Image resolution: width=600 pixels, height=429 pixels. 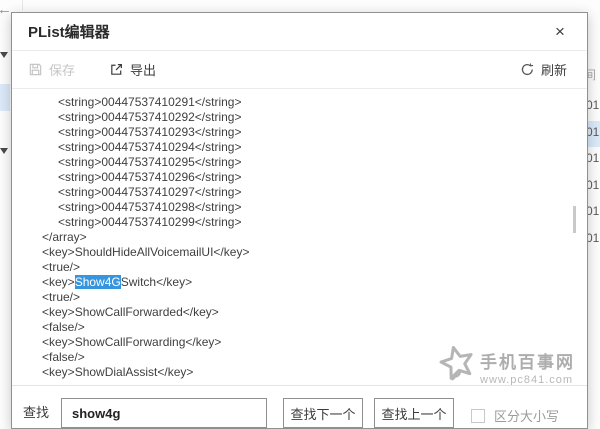 What do you see at coordinates (299, 70) in the screenshot?
I see `toolbar: 保存 导出 刷新` at bounding box center [299, 70].